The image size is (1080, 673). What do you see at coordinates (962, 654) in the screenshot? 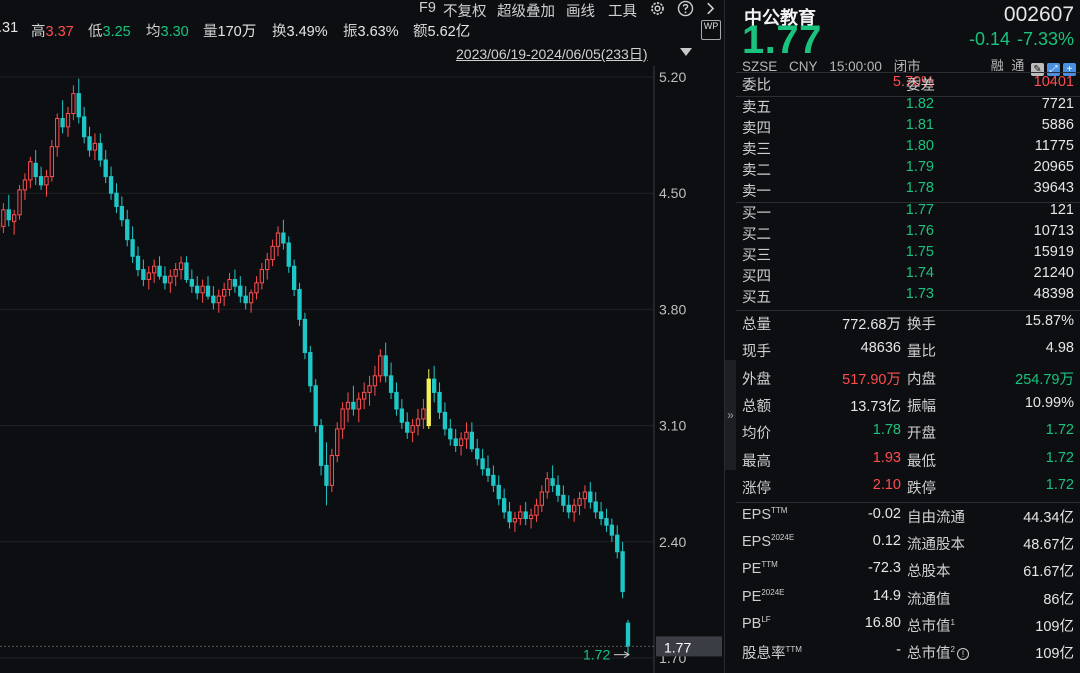
I see `info-icon: !` at bounding box center [962, 654].